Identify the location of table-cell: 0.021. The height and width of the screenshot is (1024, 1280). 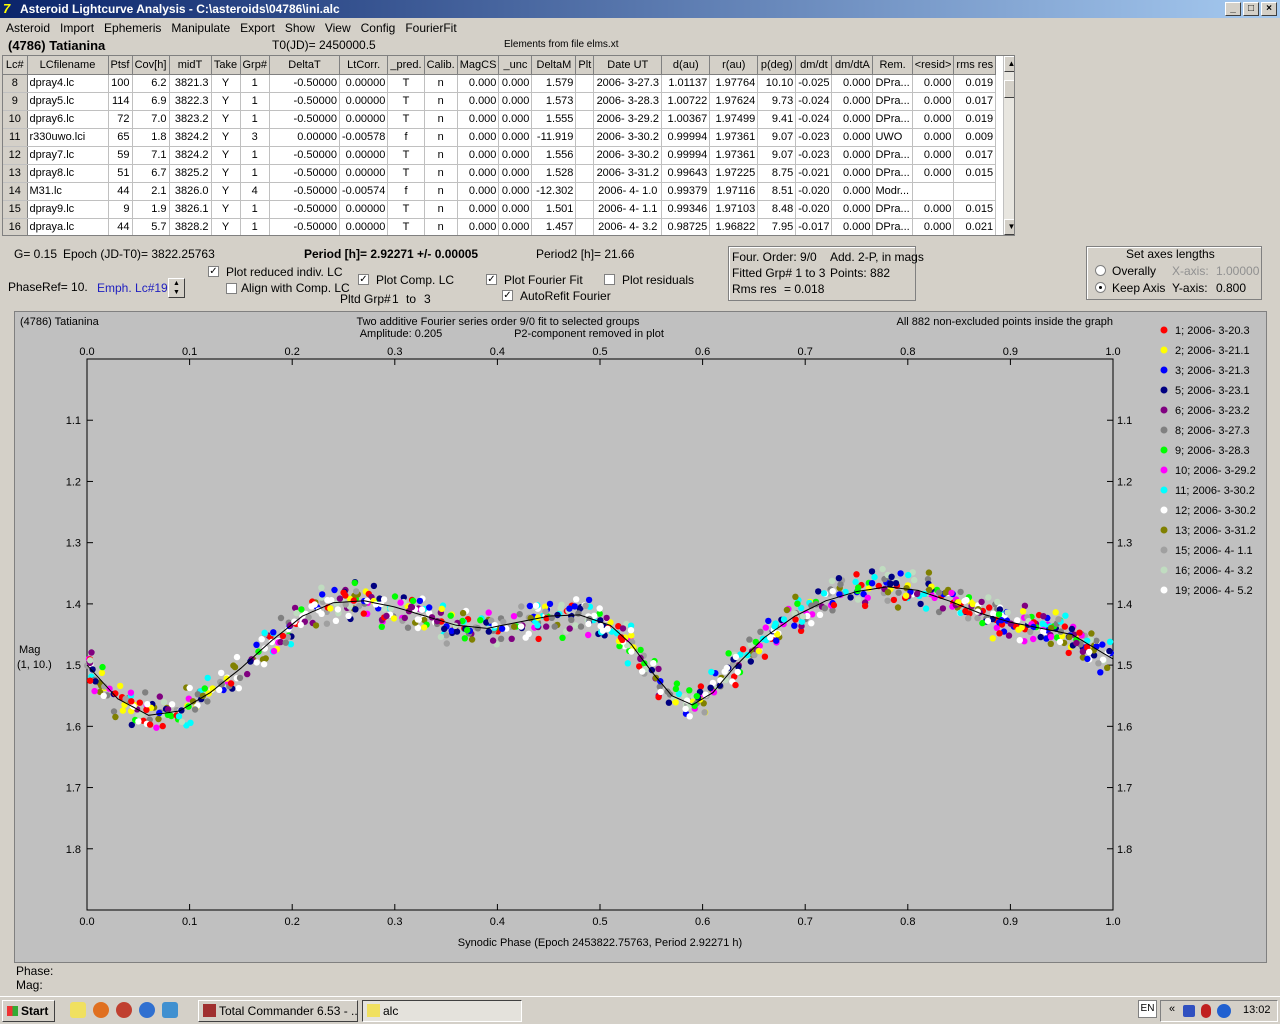
(975, 226).